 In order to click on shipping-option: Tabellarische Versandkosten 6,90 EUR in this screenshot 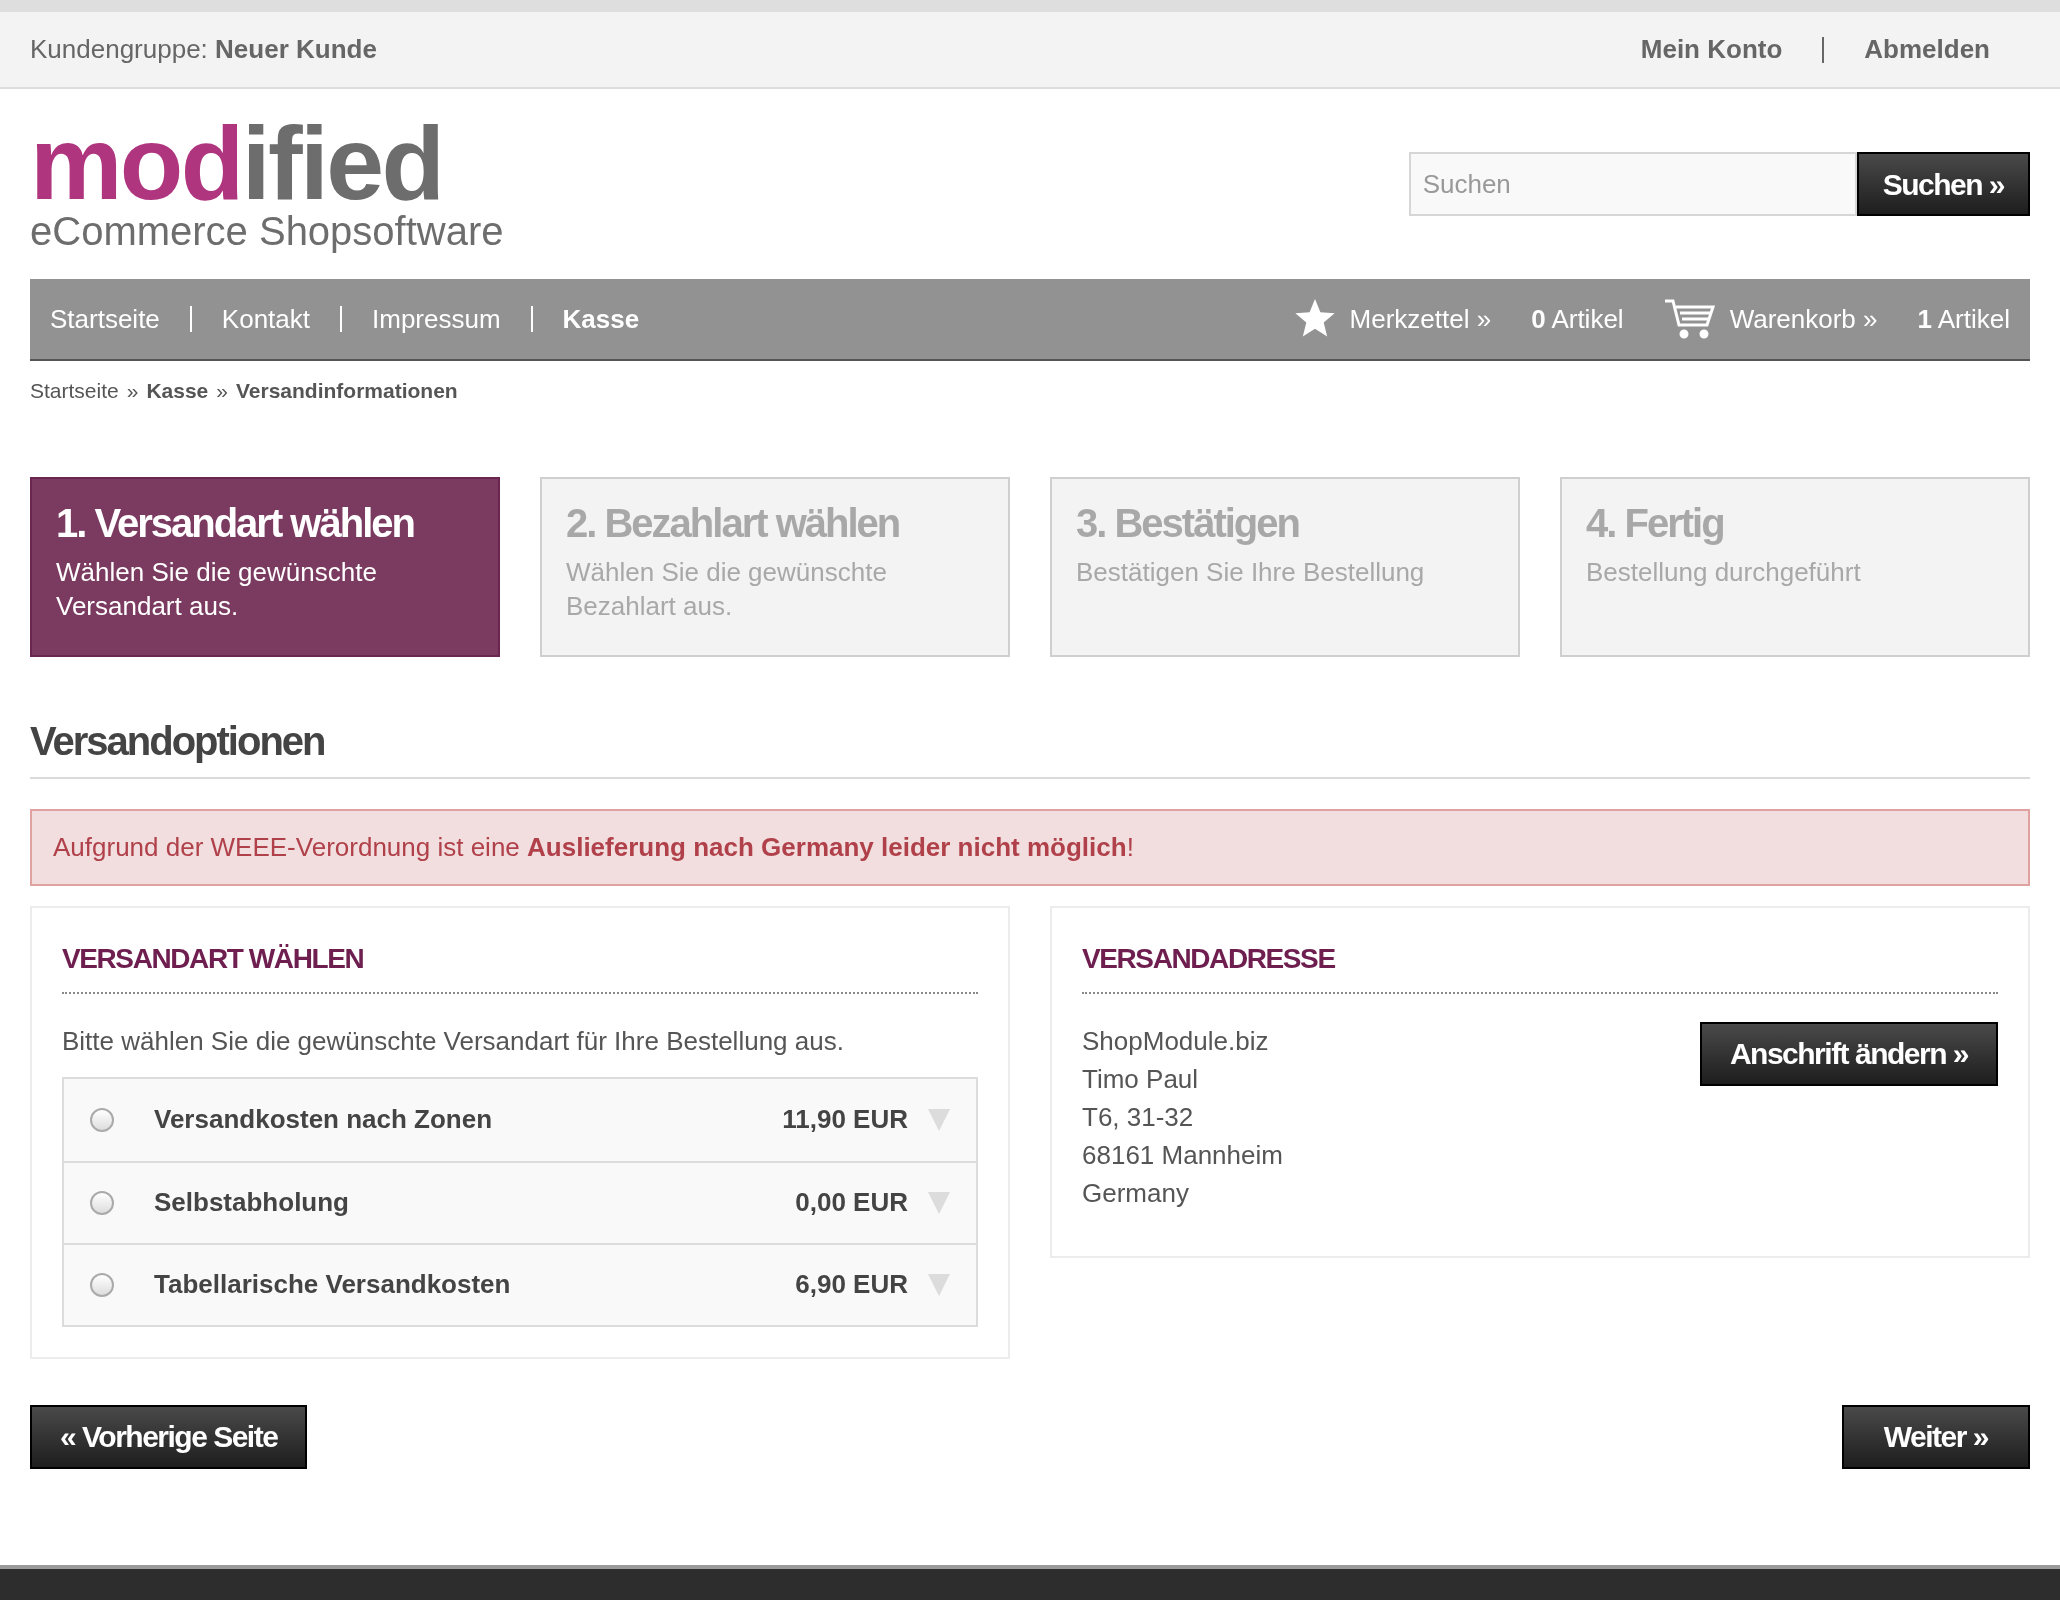, I will do `click(520, 1283)`.